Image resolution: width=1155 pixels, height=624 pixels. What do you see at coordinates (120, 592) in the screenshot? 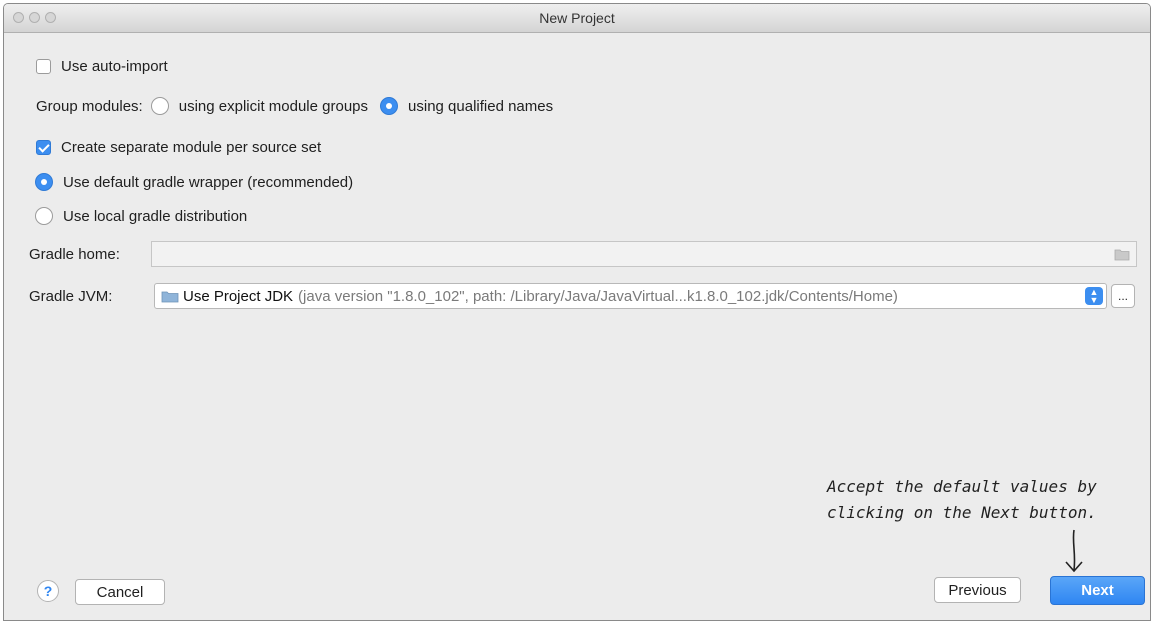
I see `cancel-button: Cancel` at bounding box center [120, 592].